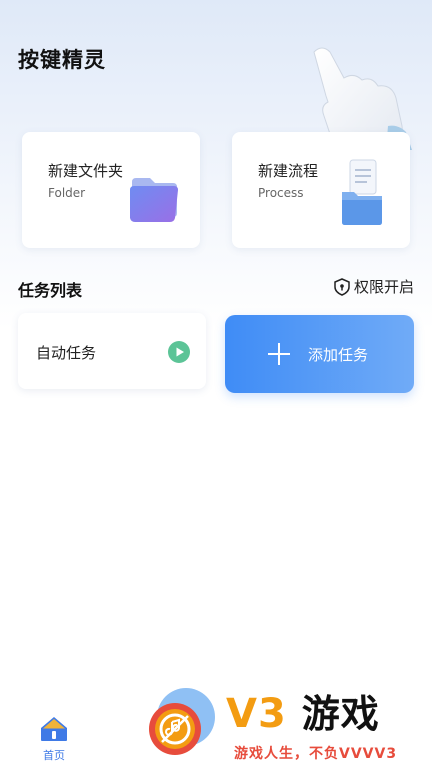 Image resolution: width=432 pixels, height=768 pixels. What do you see at coordinates (62, 60) in the screenshot?
I see `page-title: 按键精灵` at bounding box center [62, 60].